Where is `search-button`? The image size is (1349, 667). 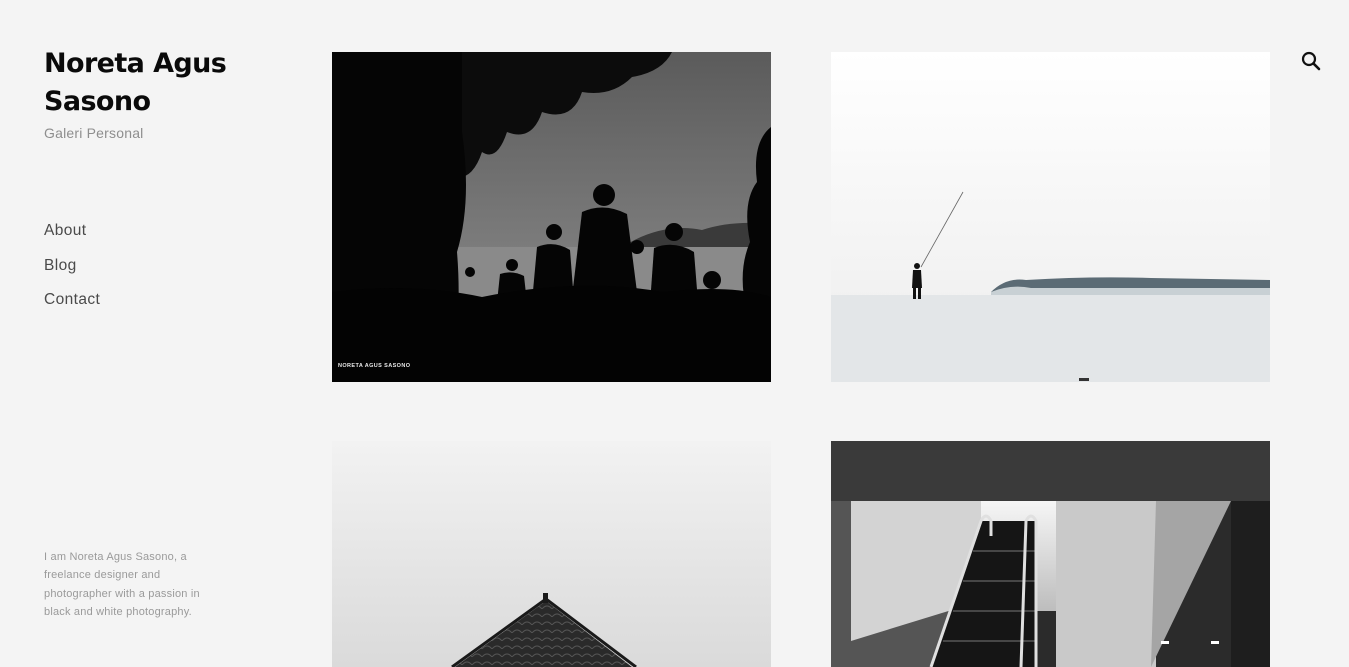
search-button is located at coordinates (1311, 61).